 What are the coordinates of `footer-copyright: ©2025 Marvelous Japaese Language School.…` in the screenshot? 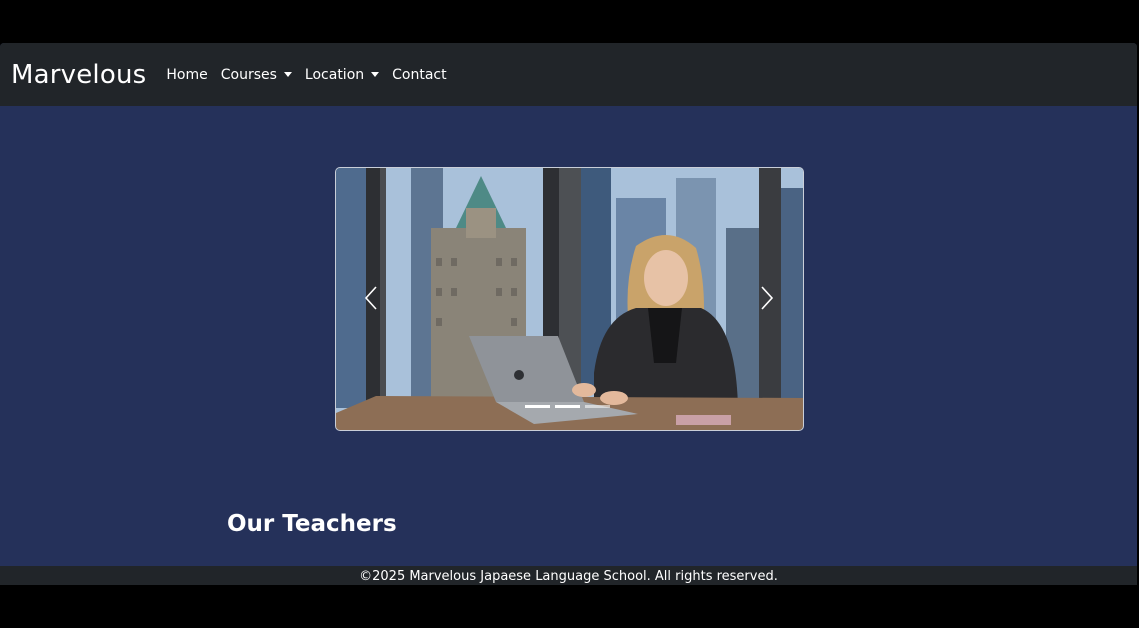 It's located at (568, 576).